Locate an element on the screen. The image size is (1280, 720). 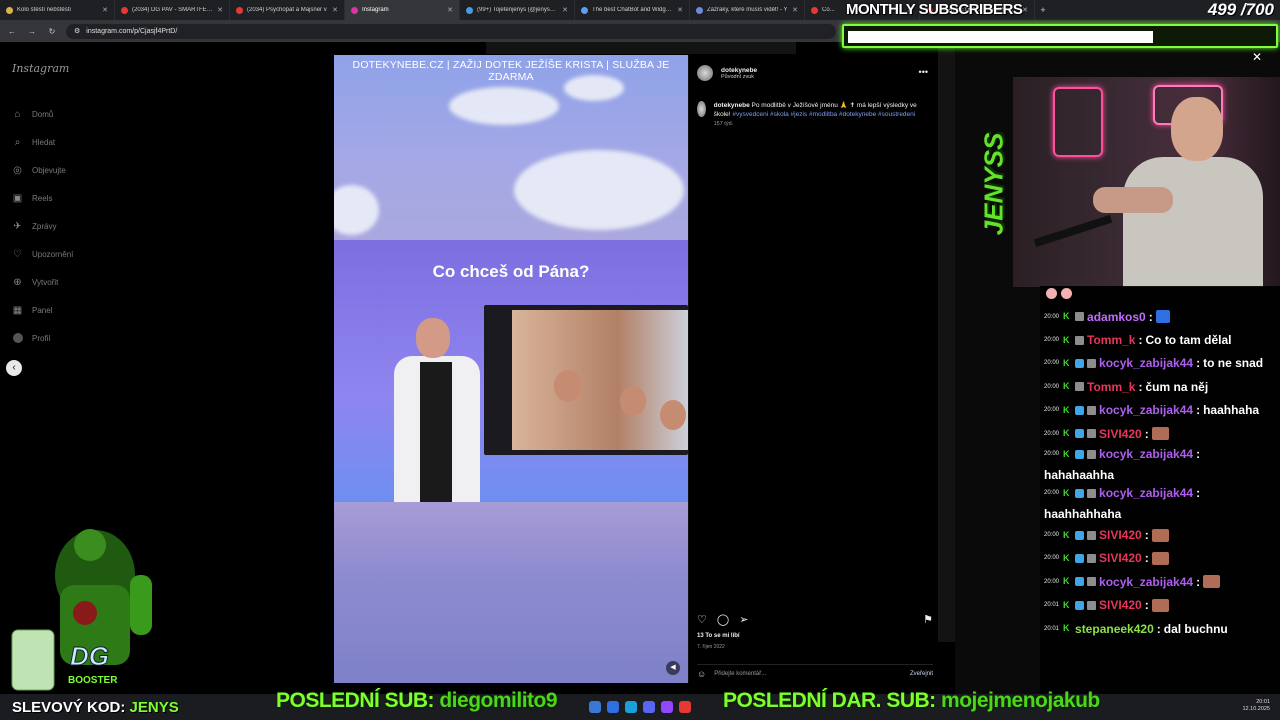
sidebar-item-search: ⌕ Hledat is located at coordinates (57, 142).